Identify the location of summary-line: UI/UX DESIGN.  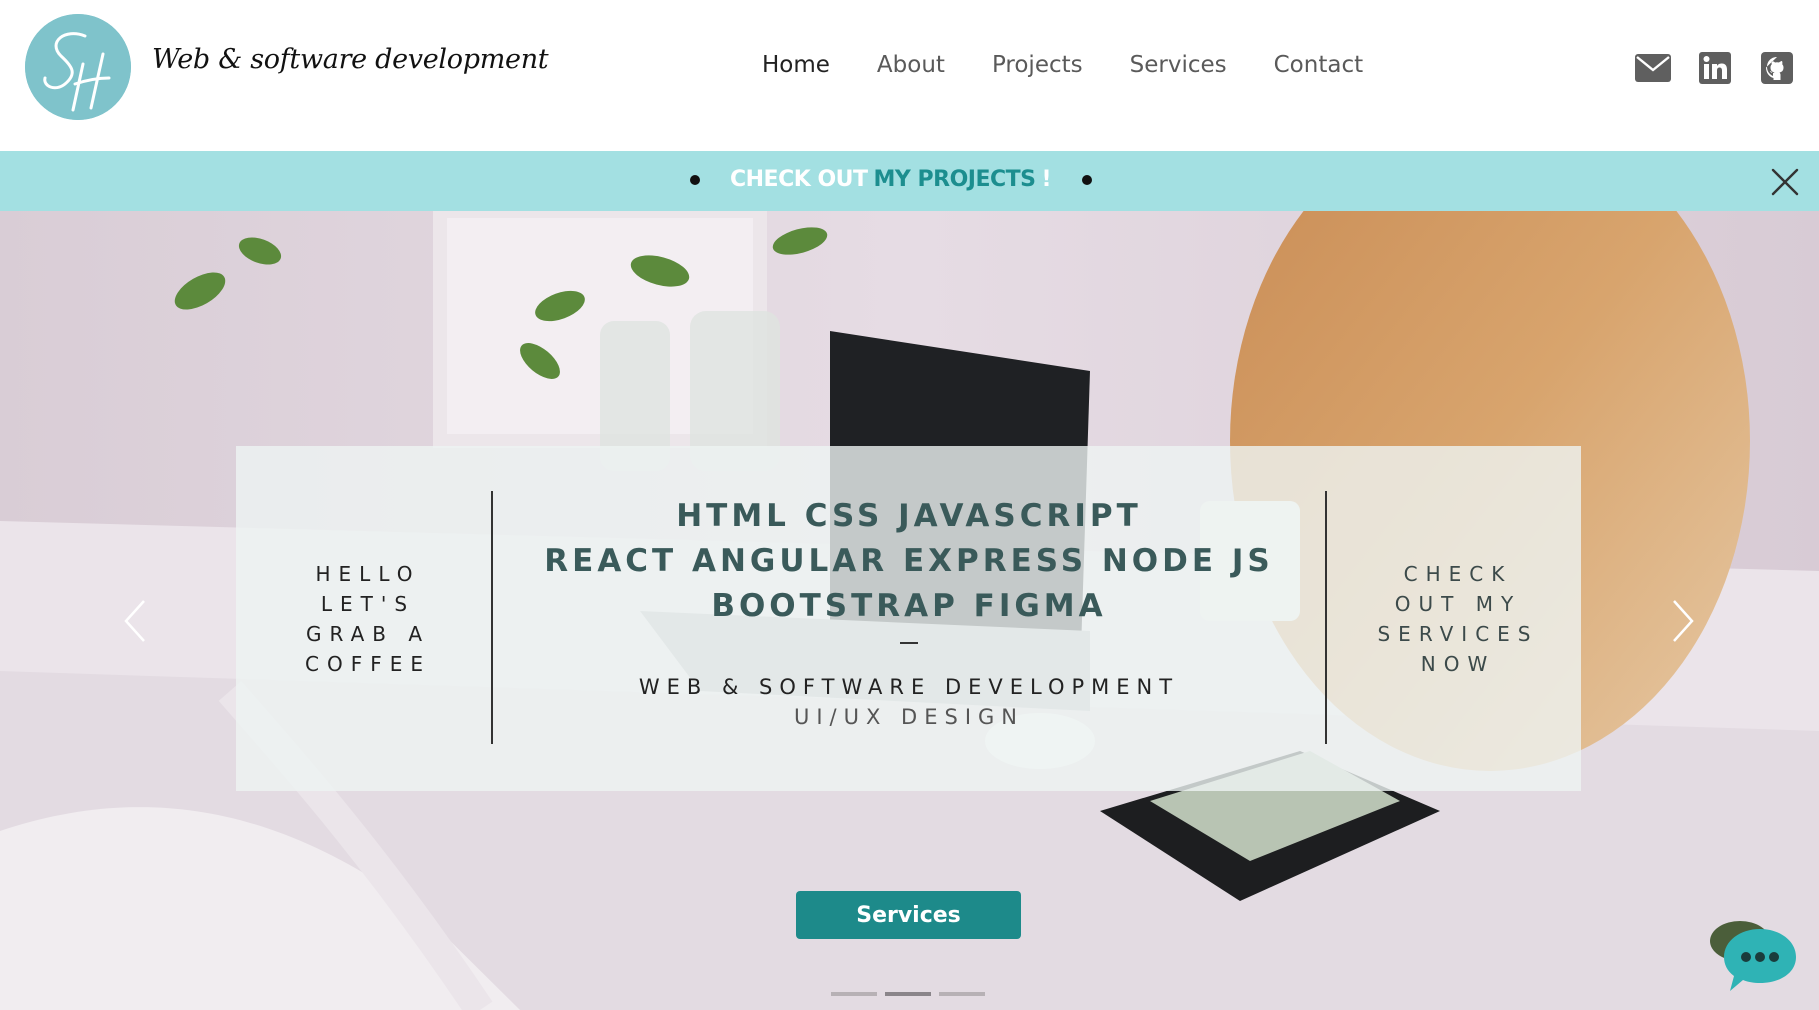
(908, 717).